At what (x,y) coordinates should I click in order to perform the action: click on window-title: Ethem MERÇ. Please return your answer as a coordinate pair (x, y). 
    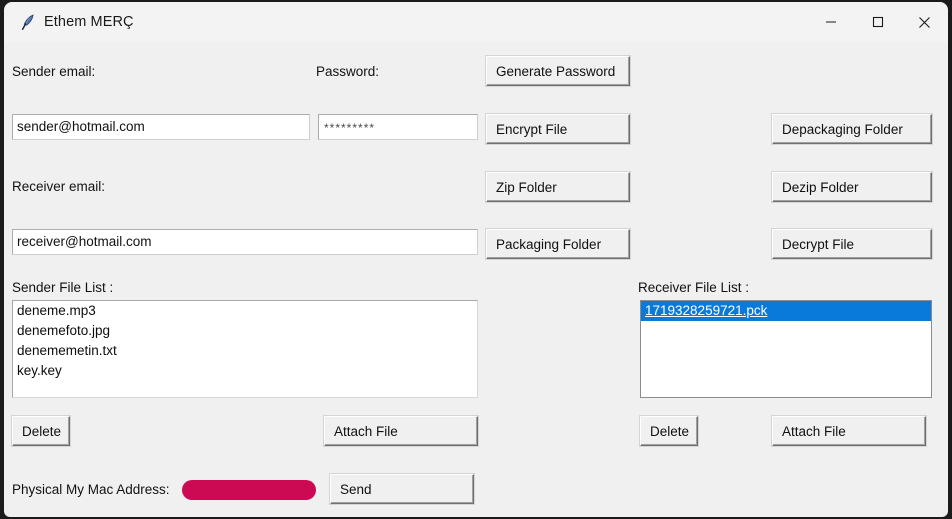
    Looking at the image, I should click on (89, 22).